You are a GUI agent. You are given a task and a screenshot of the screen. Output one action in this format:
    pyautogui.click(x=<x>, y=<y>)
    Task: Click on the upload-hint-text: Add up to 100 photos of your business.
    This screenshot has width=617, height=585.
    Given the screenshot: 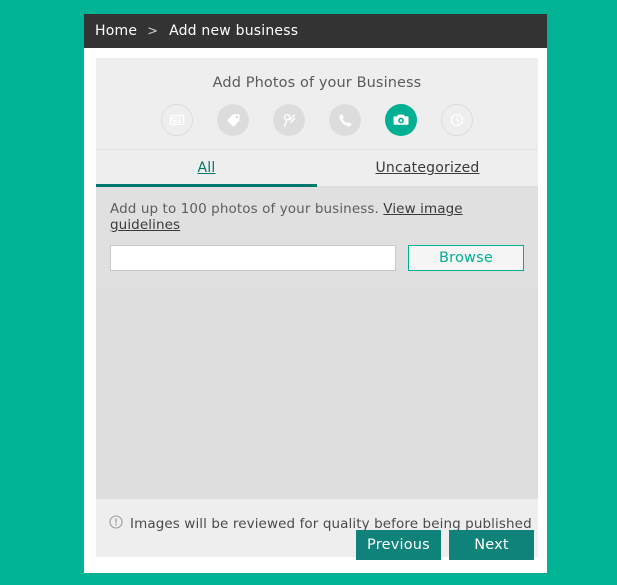 What is the action you would take?
    pyautogui.click(x=244, y=209)
    